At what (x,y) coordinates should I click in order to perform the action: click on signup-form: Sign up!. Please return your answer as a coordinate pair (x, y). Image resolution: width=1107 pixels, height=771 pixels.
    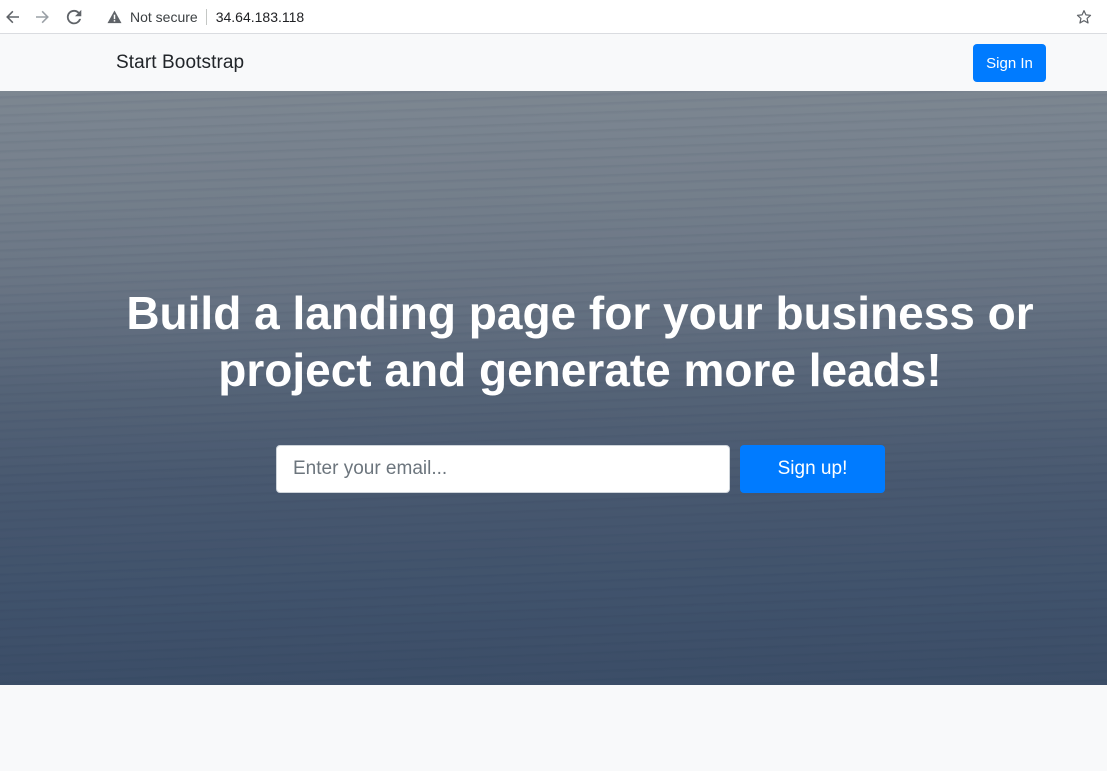
    Looking at the image, I should click on (580, 469).